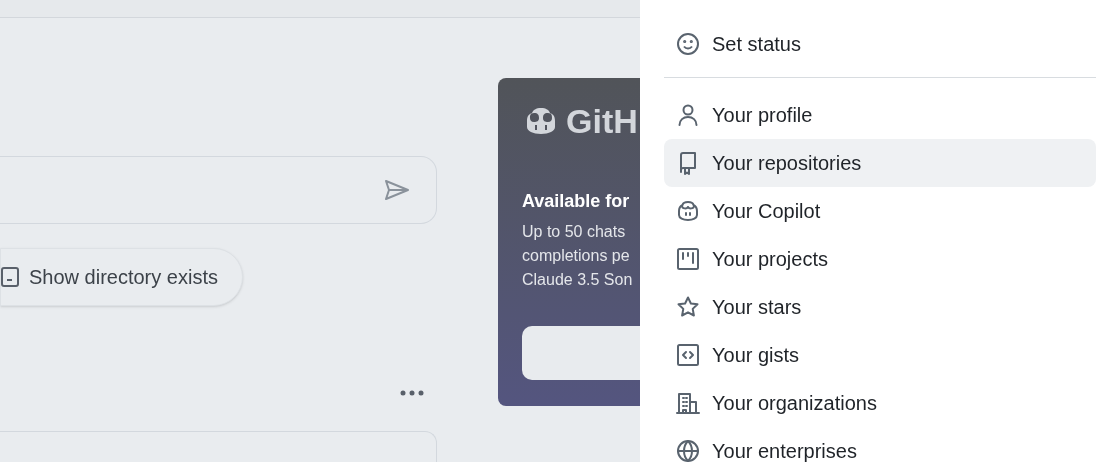 Image resolution: width=1118 pixels, height=462 pixels. I want to click on chat-input, so click(218, 190).